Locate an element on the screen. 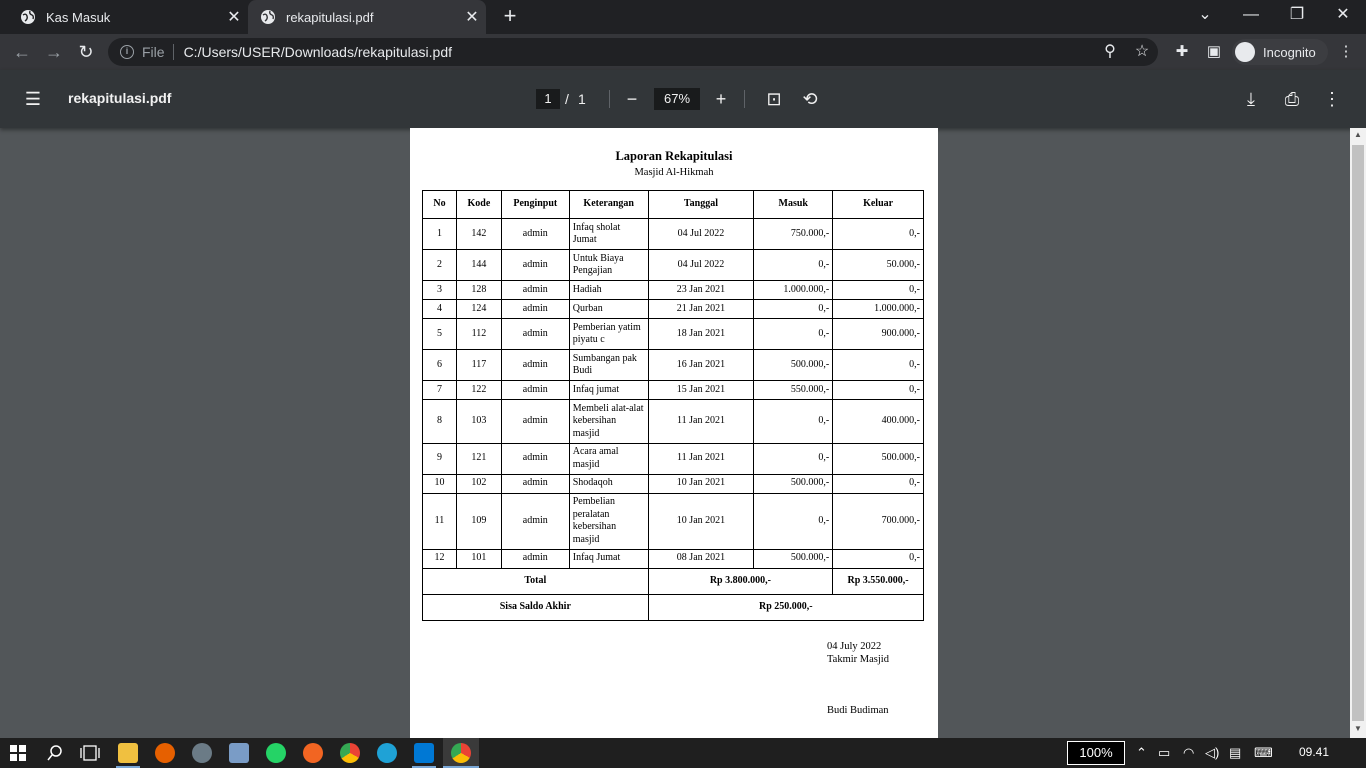 Image resolution: width=1366 pixels, height=768 pixels. task-view-icon is located at coordinates (90, 753).